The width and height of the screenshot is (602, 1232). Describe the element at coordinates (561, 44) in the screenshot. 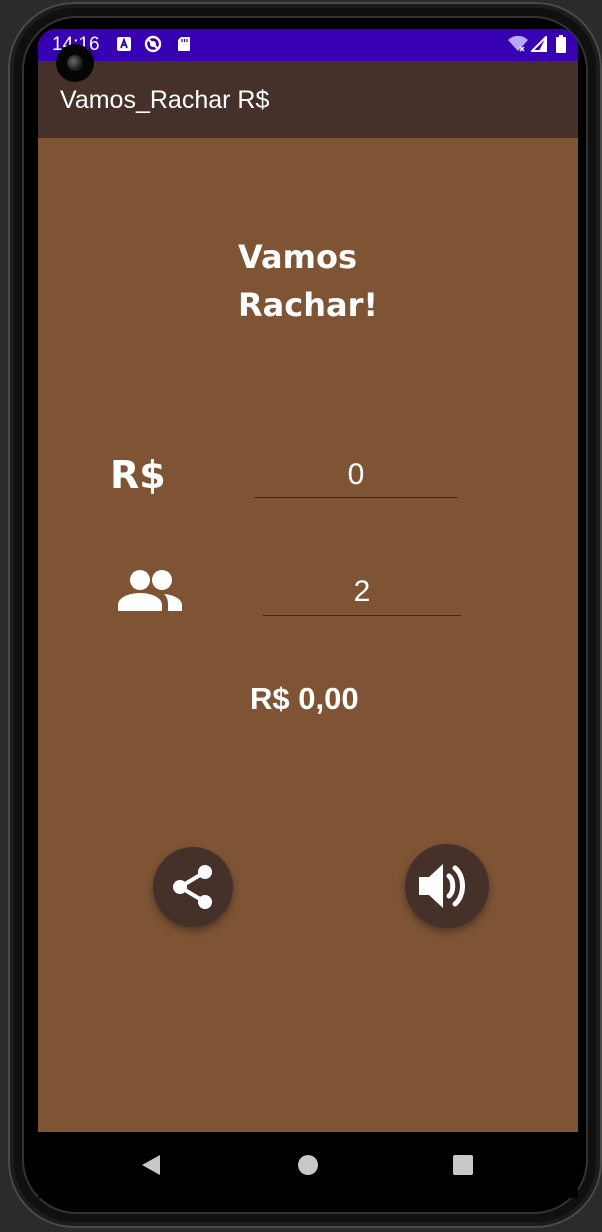

I see `battery-icon` at that location.